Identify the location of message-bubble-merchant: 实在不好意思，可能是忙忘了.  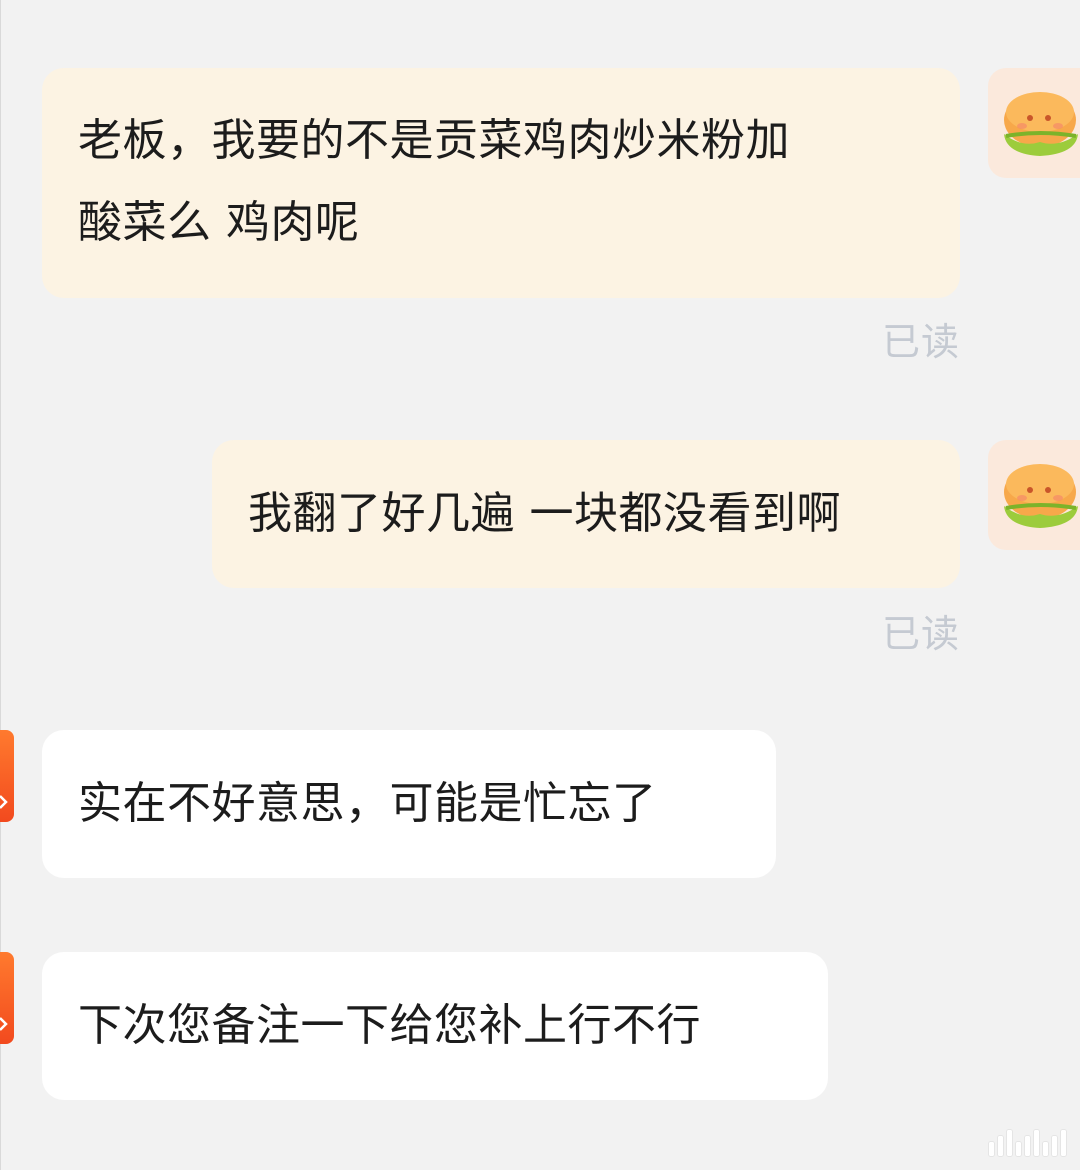
(409, 804).